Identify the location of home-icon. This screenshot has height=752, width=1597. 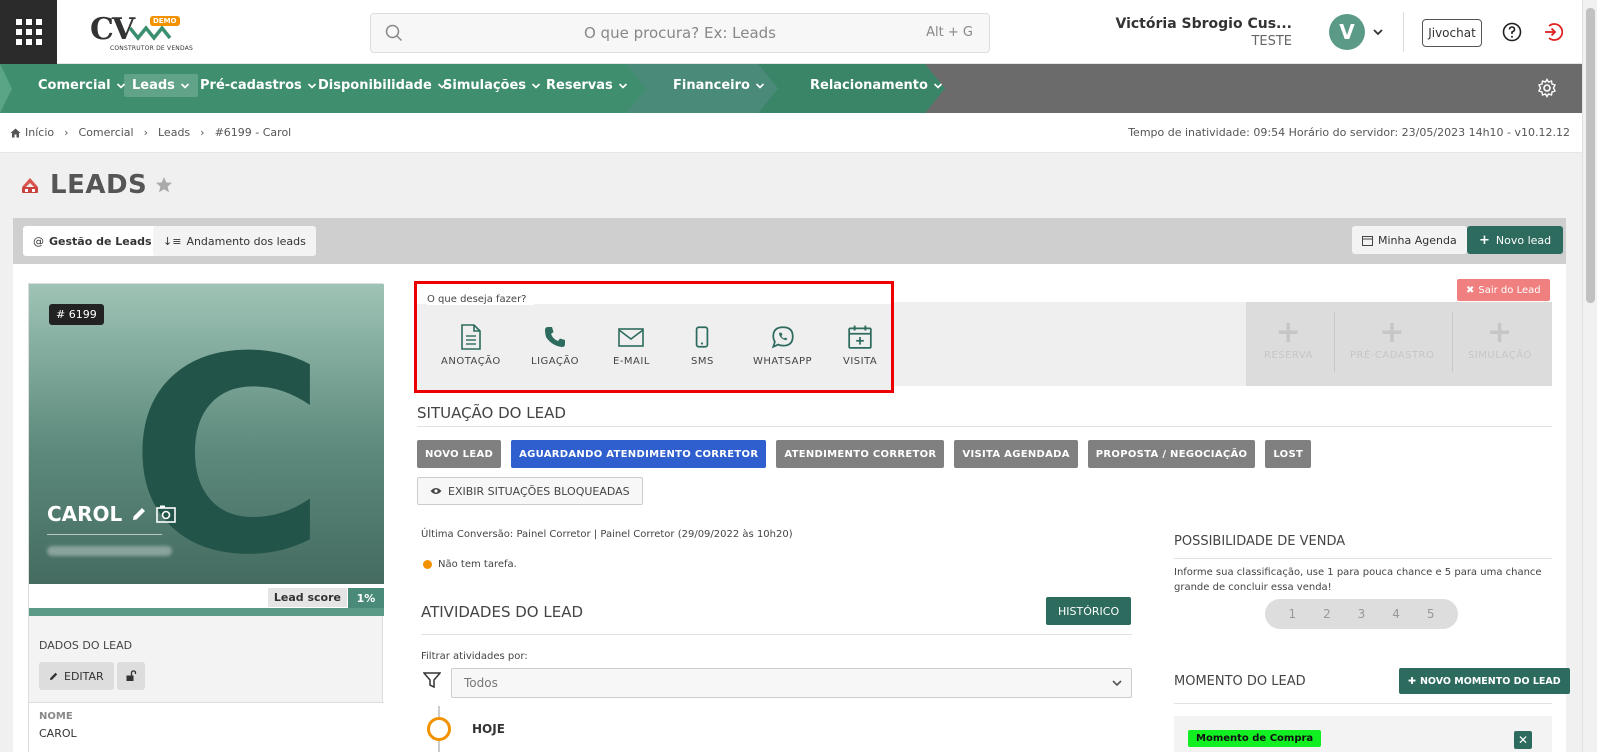
(15, 132).